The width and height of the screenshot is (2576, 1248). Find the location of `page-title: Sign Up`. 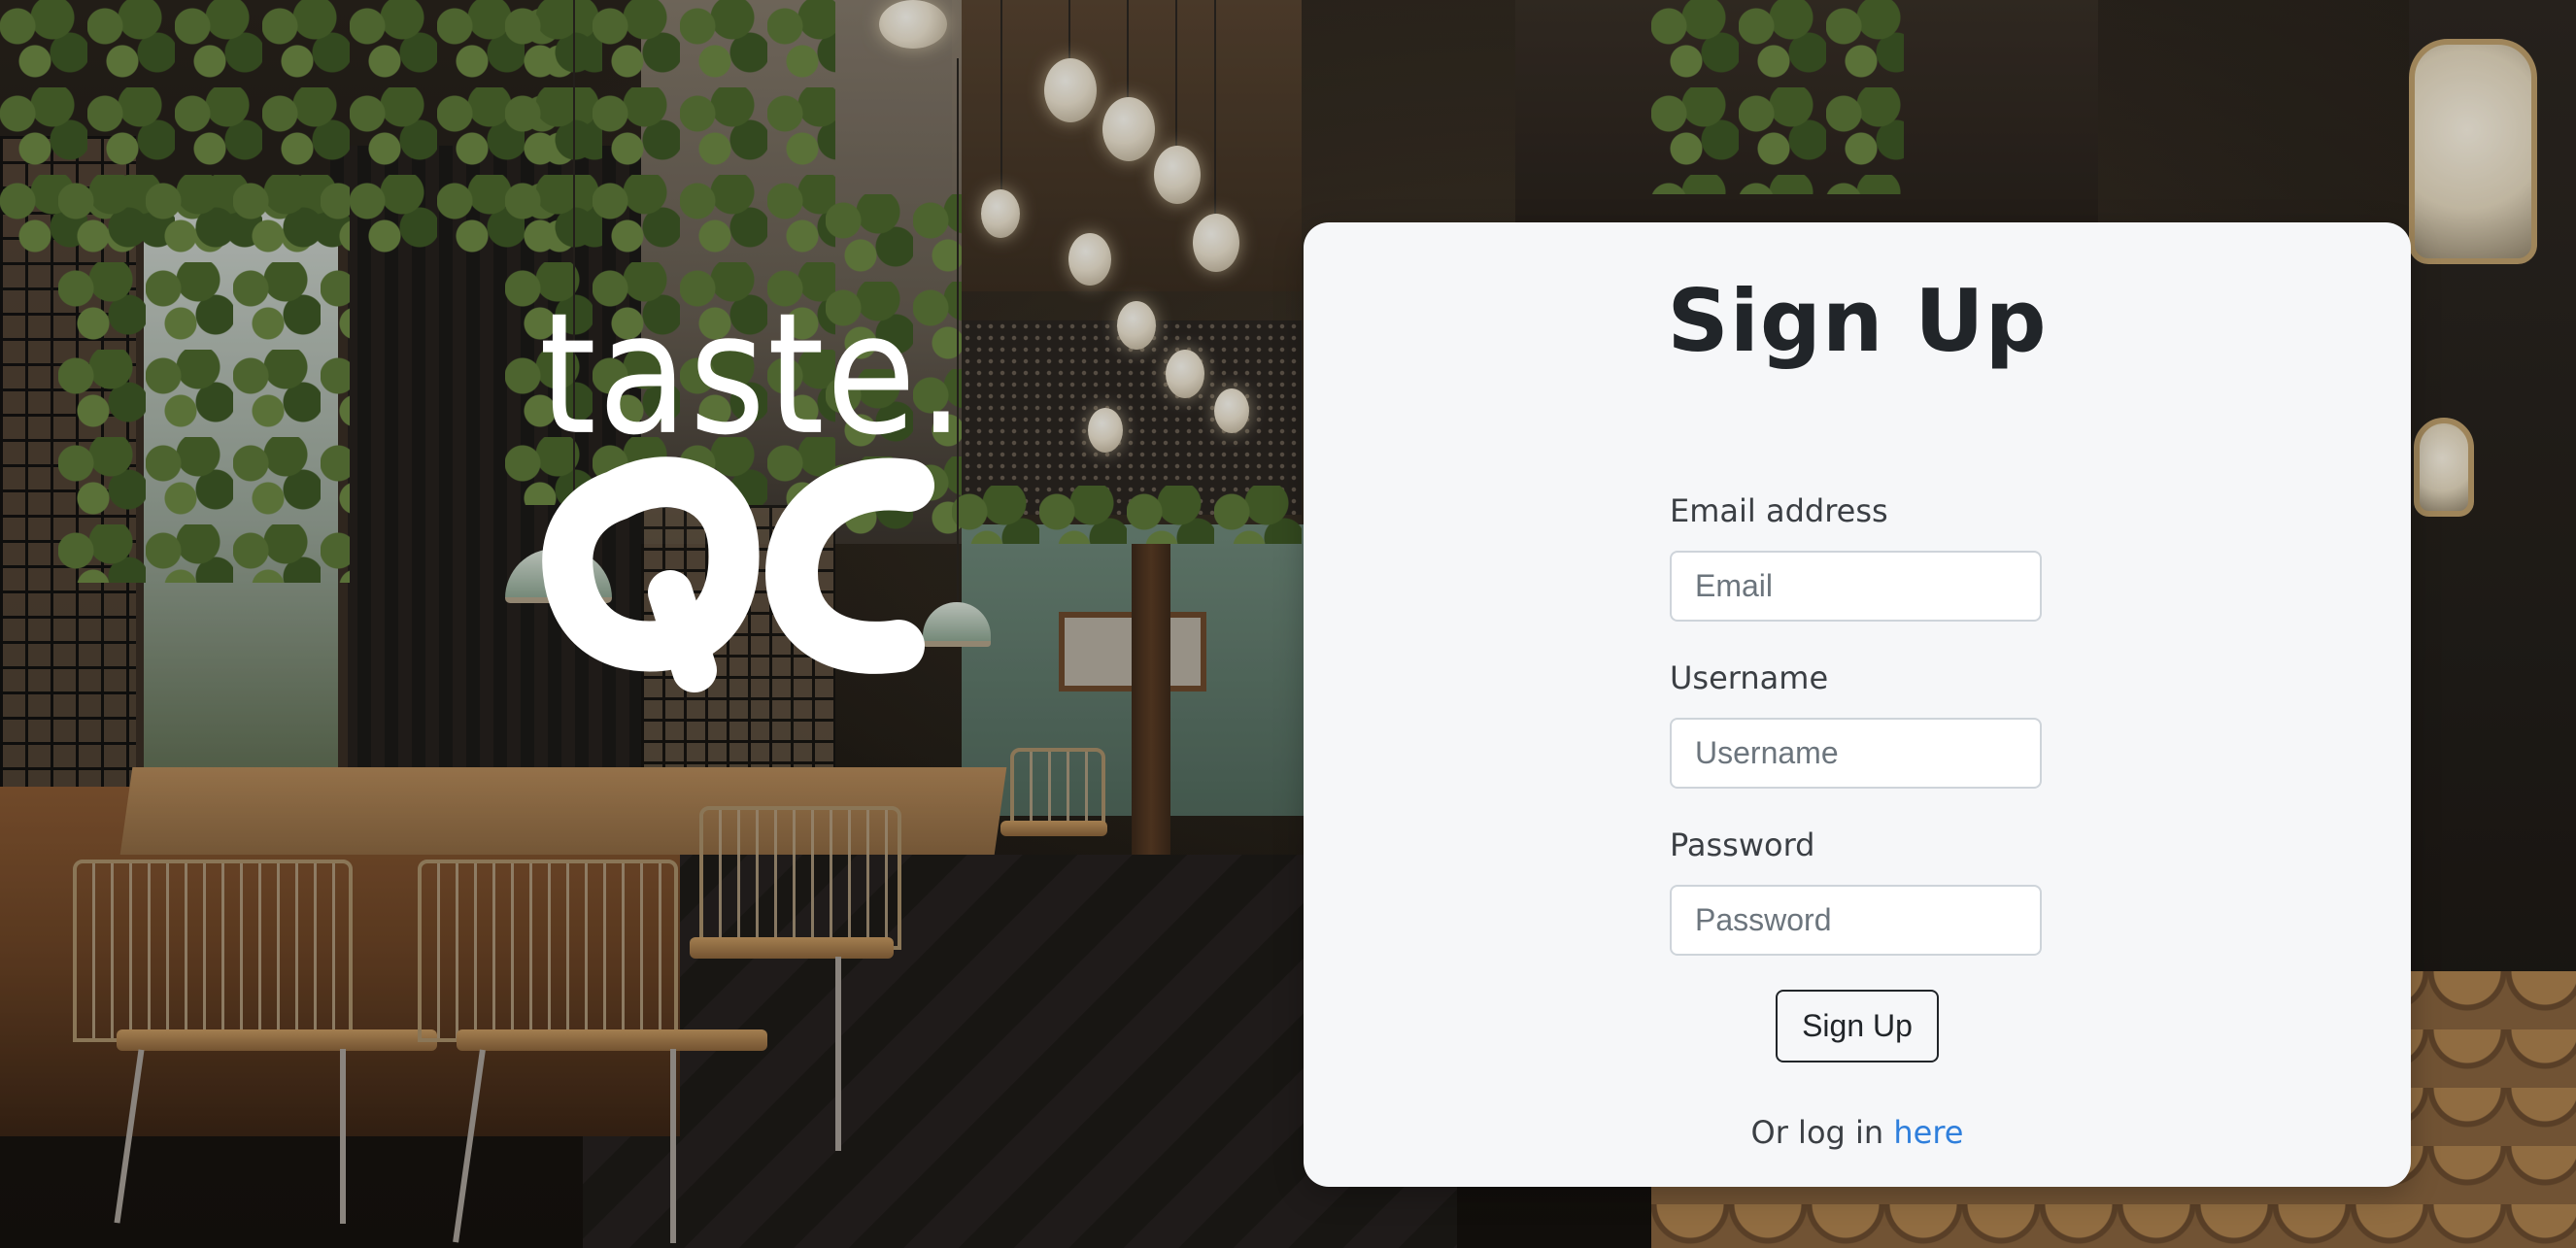

page-title: Sign Up is located at coordinates (1857, 321).